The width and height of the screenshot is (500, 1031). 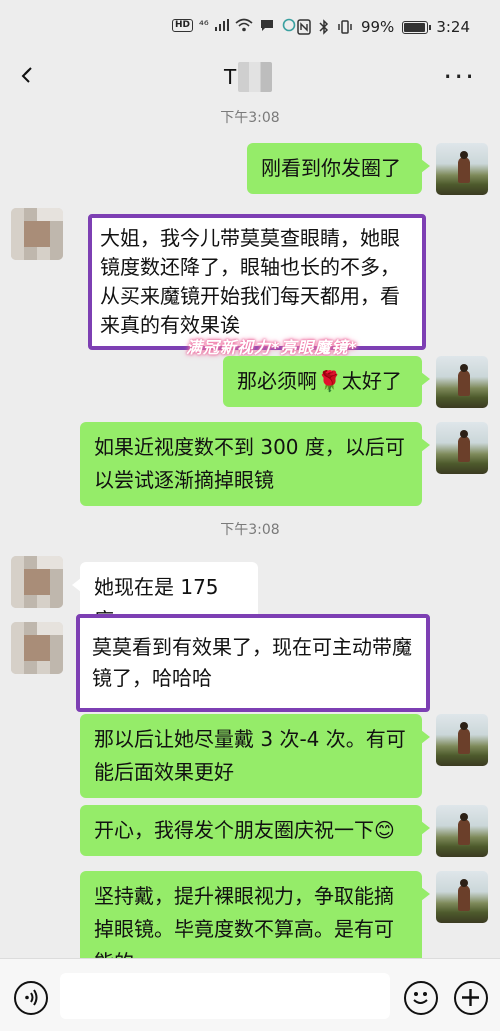 What do you see at coordinates (326, 381) in the screenshot?
I see `message-bubble: 那必须啊🌹太好了` at bounding box center [326, 381].